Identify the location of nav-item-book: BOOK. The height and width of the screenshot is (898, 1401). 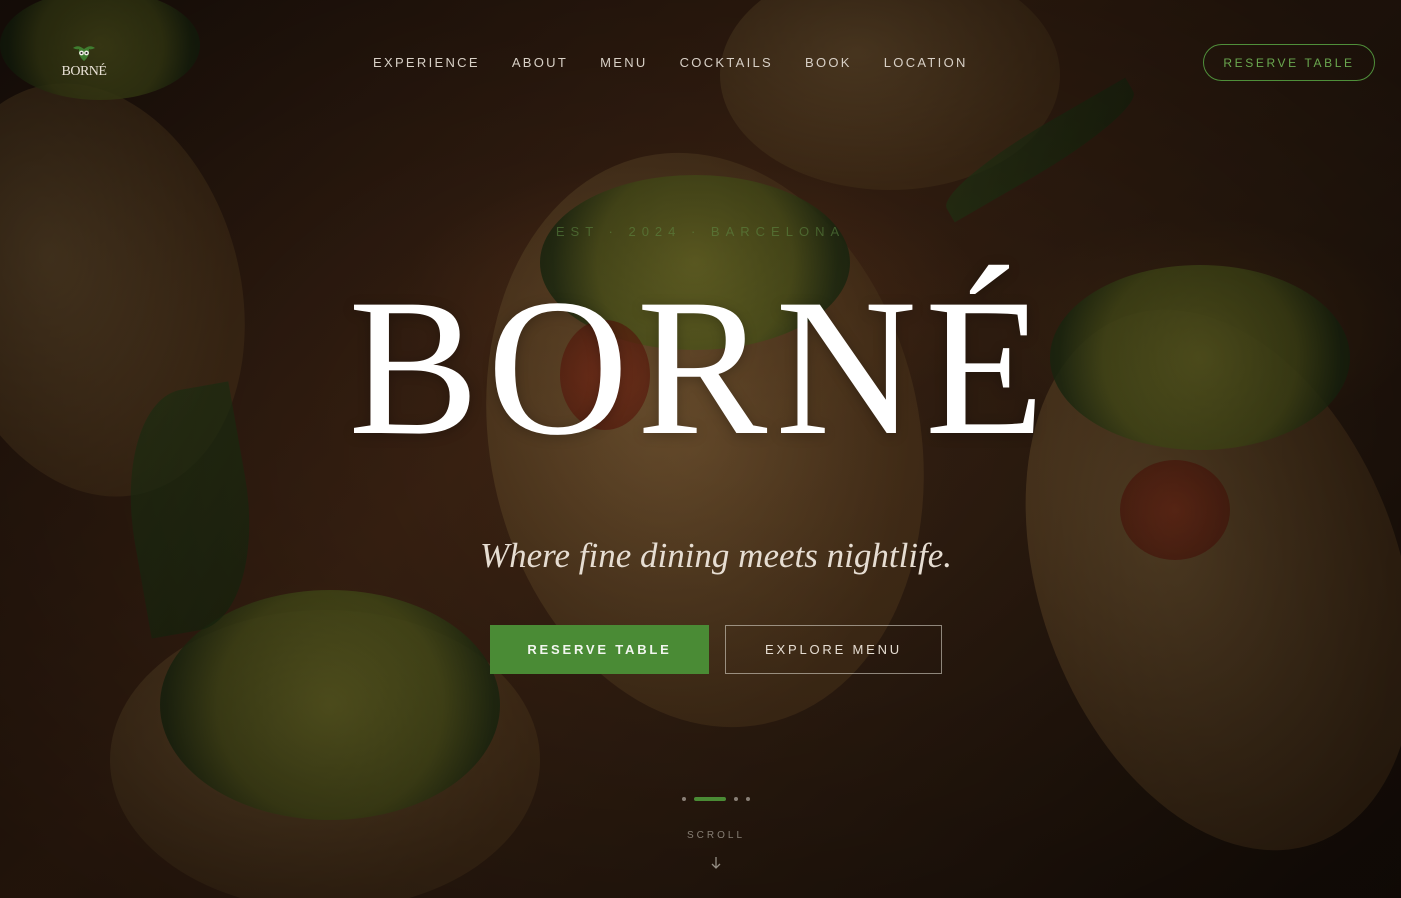
(828, 63).